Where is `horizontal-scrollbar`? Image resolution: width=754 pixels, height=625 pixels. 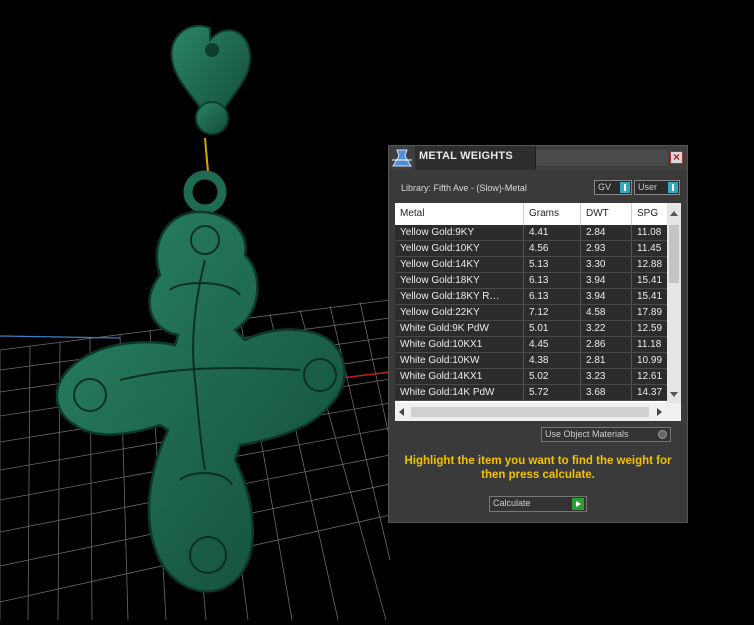 horizontal-scrollbar is located at coordinates (538, 412).